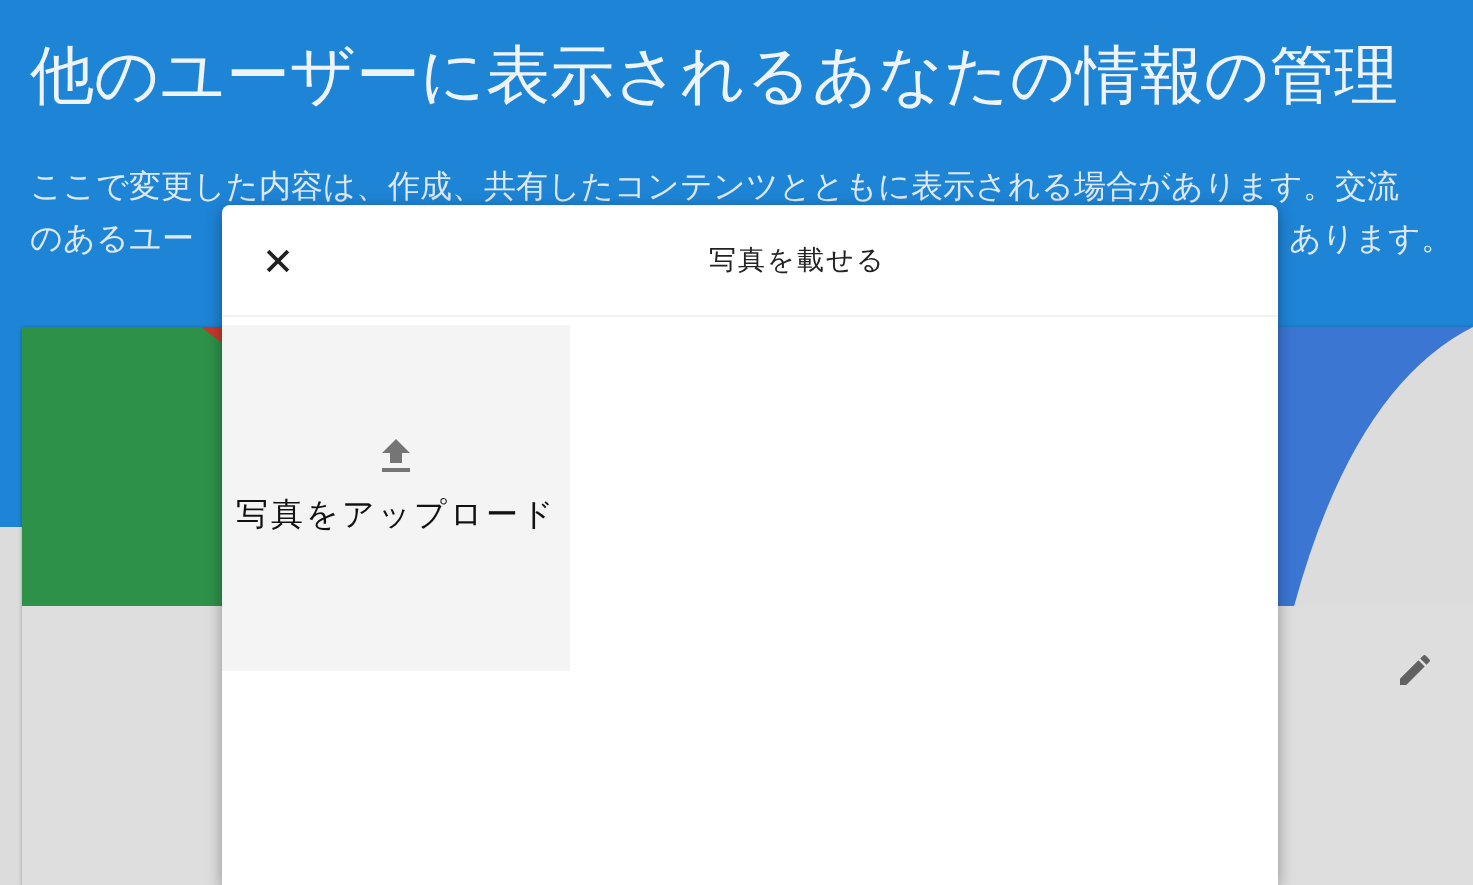  What do you see at coordinates (796, 260) in the screenshot?
I see `dialog-title: 写真を載せる` at bounding box center [796, 260].